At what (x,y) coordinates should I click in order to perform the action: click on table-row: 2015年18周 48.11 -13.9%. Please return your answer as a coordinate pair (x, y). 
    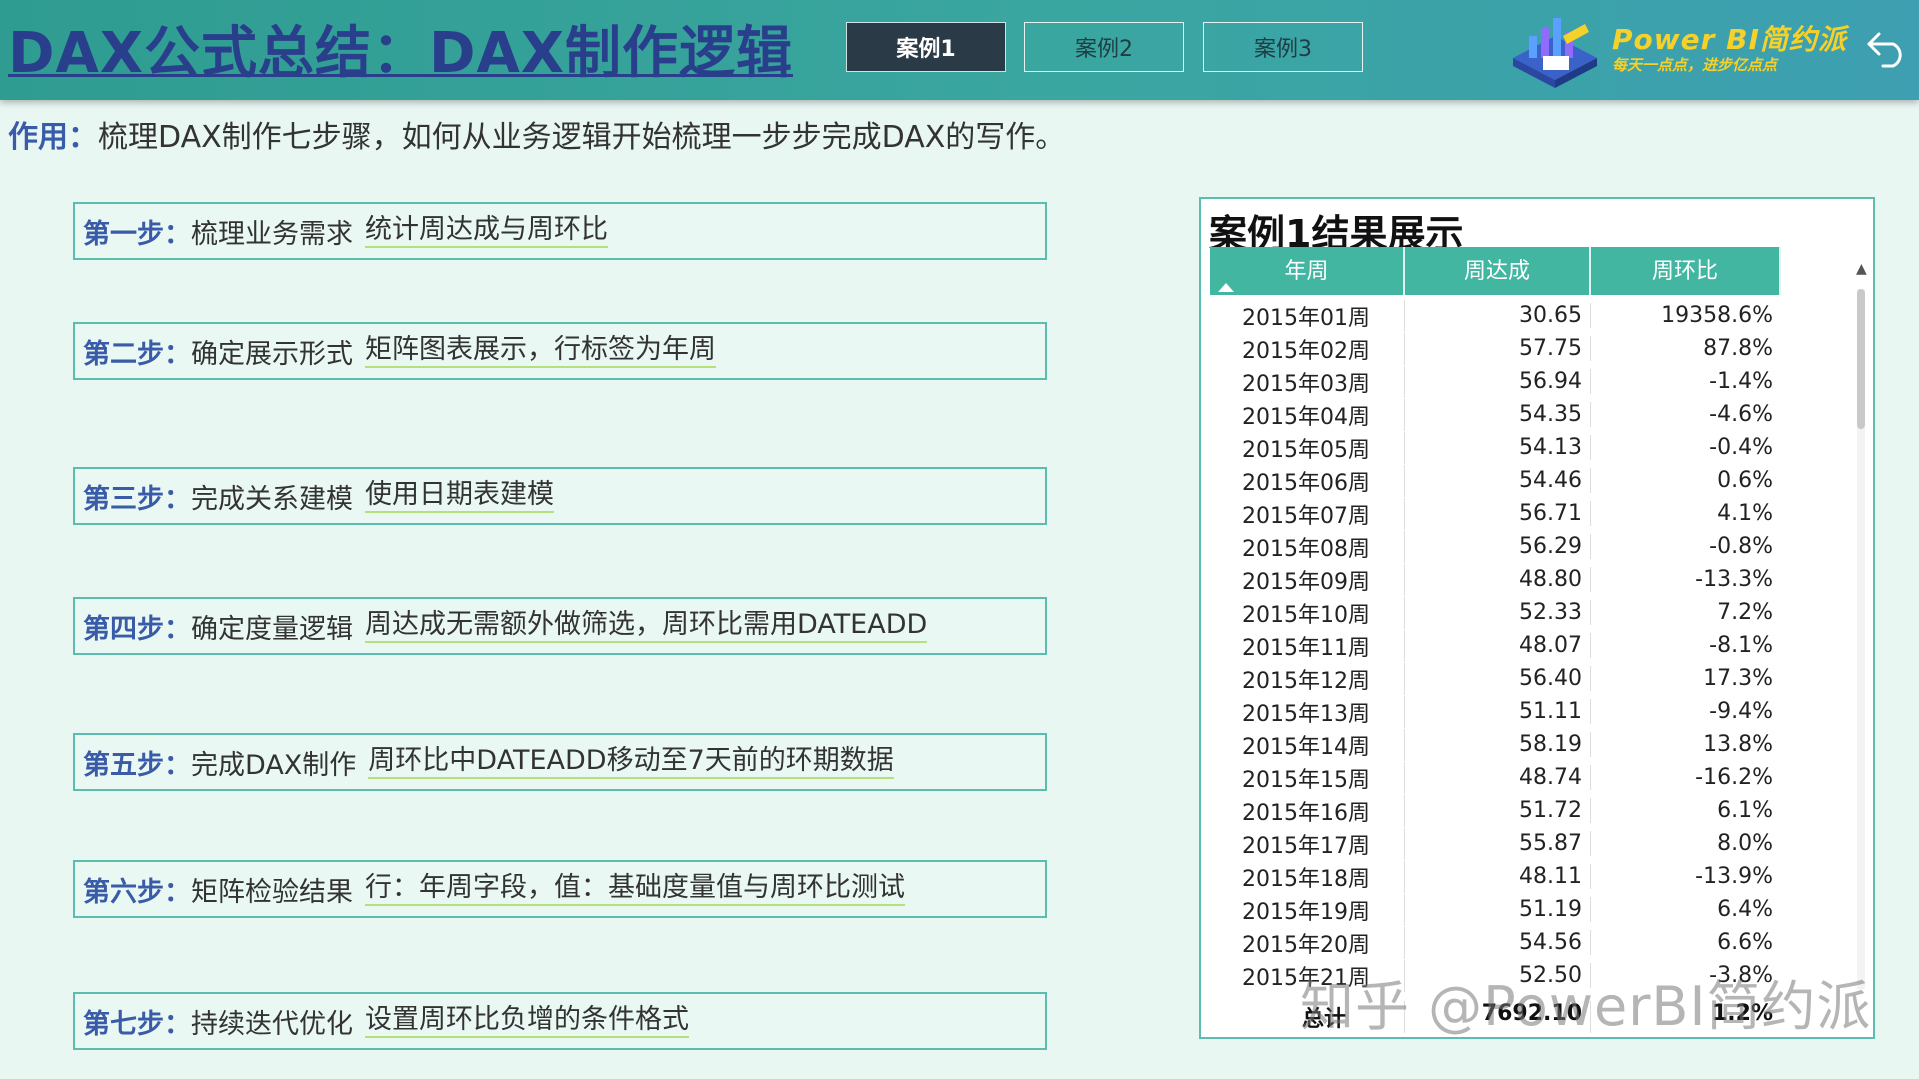
    Looking at the image, I should click on (1495, 876).